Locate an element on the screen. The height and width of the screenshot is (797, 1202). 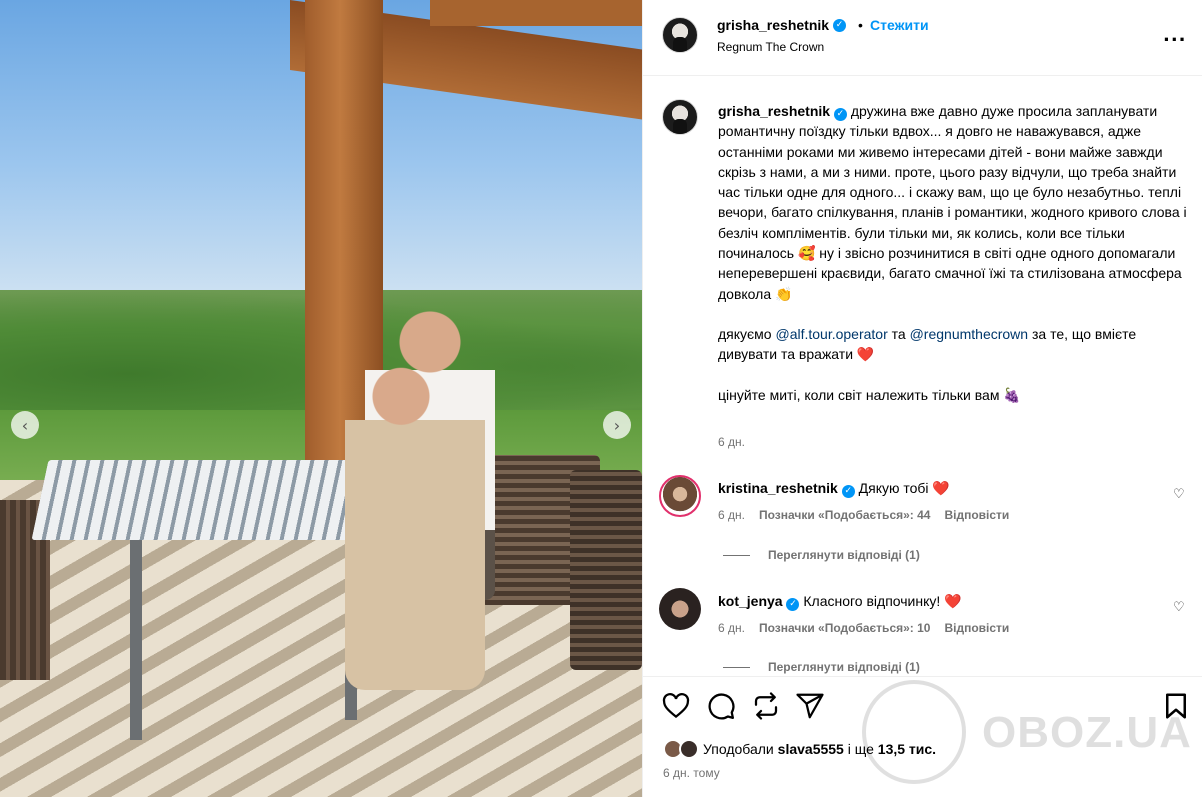
bookmark-icon is located at coordinates (1176, 706).